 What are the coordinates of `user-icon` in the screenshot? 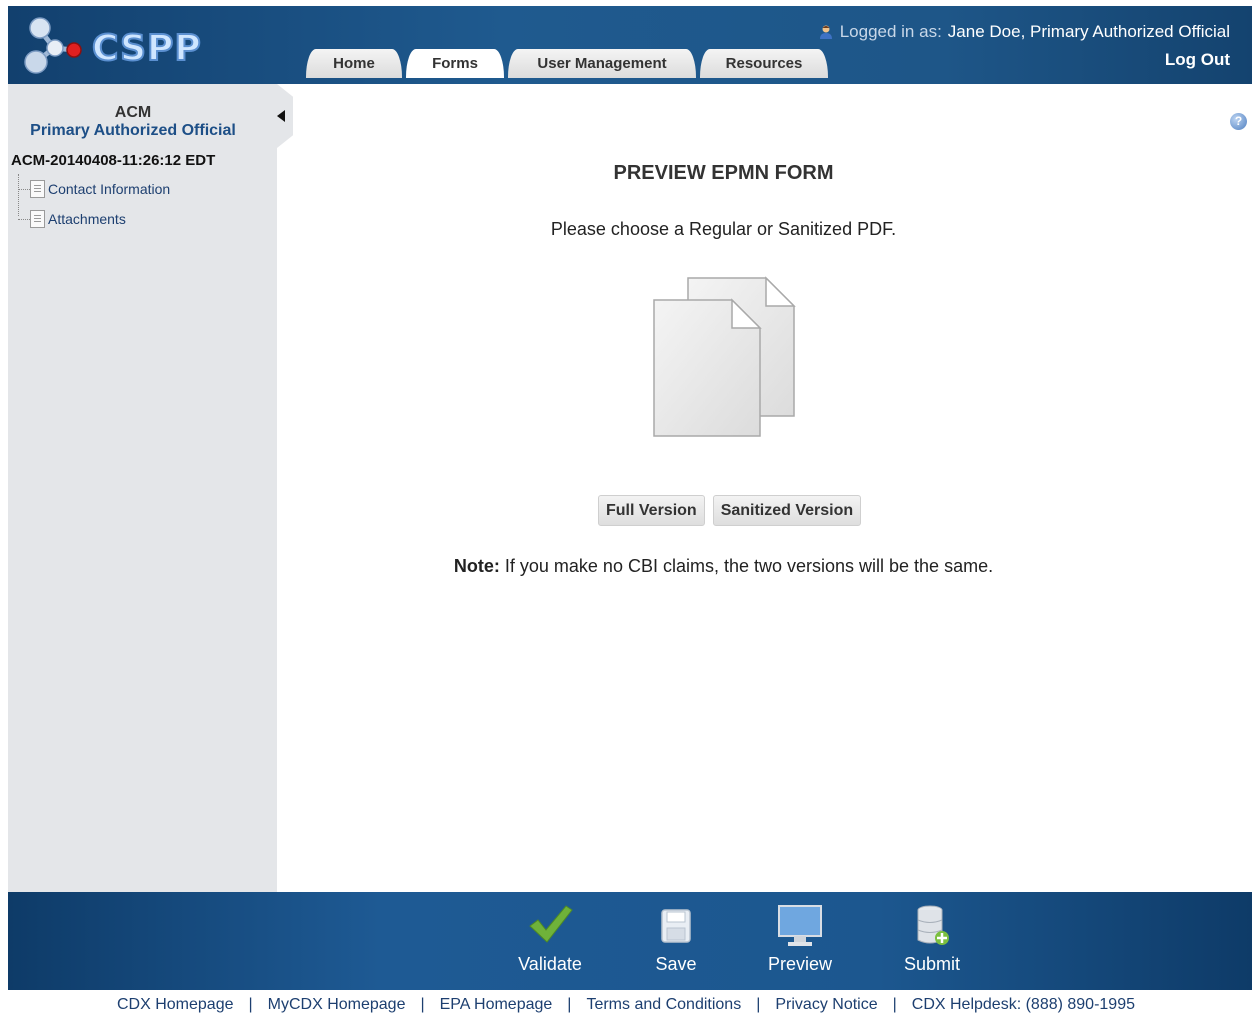 It's located at (825, 32).